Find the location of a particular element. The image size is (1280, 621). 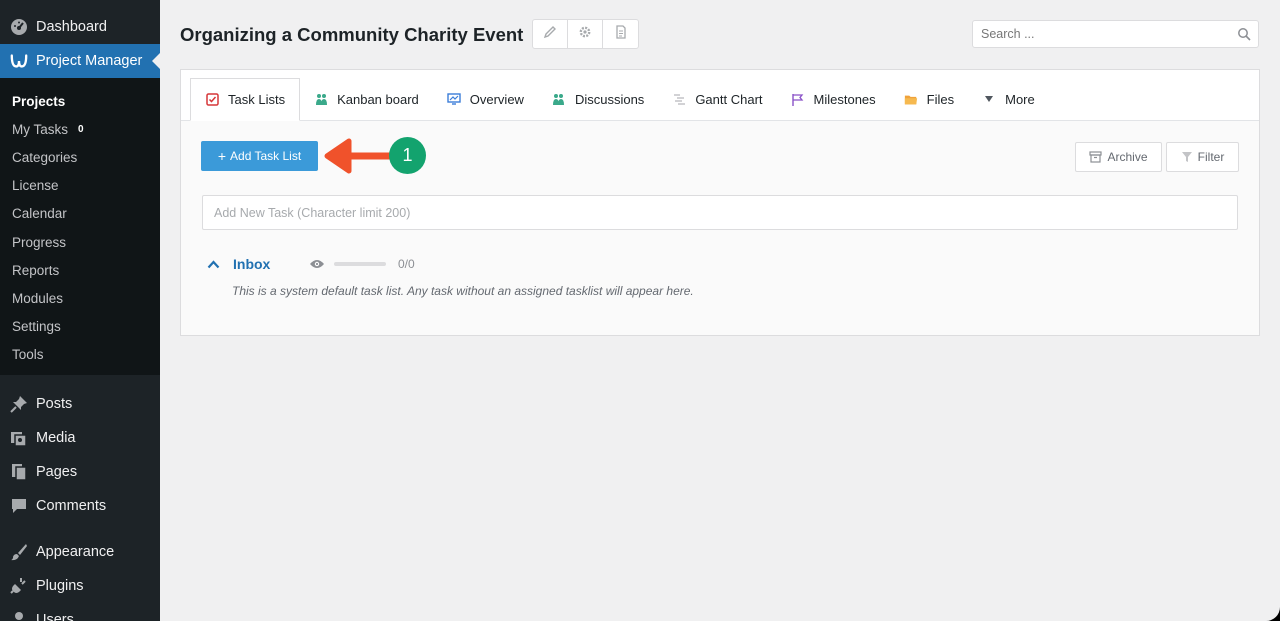

kanban-icon is located at coordinates (321, 99).